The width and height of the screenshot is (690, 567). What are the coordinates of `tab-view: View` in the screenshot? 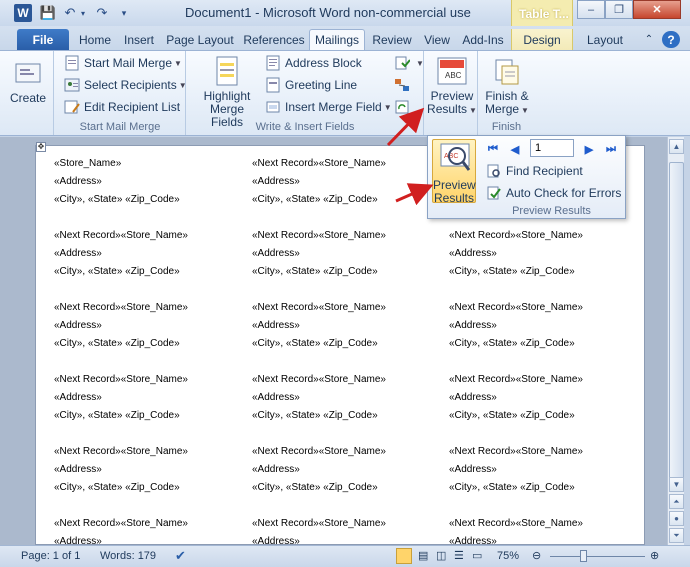 It's located at (437, 39).